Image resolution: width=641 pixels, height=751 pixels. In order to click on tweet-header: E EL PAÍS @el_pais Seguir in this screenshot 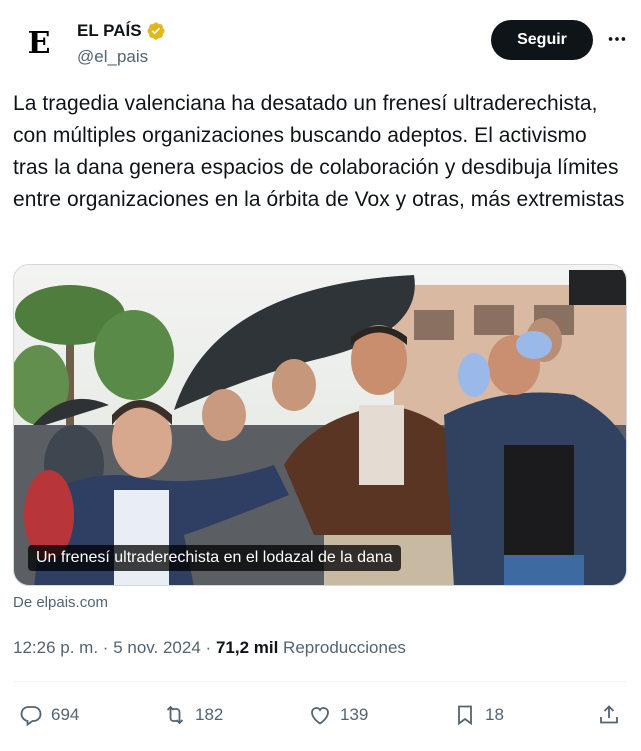, I will do `click(321, 44)`.